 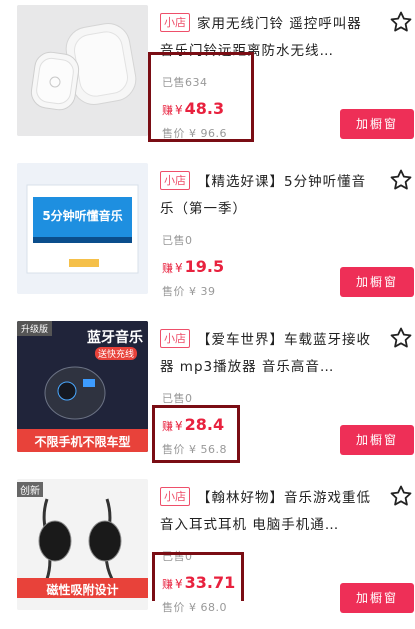 What do you see at coordinates (82, 216) in the screenshot?
I see `thumb-text: 5分钟听懂音乐` at bounding box center [82, 216].